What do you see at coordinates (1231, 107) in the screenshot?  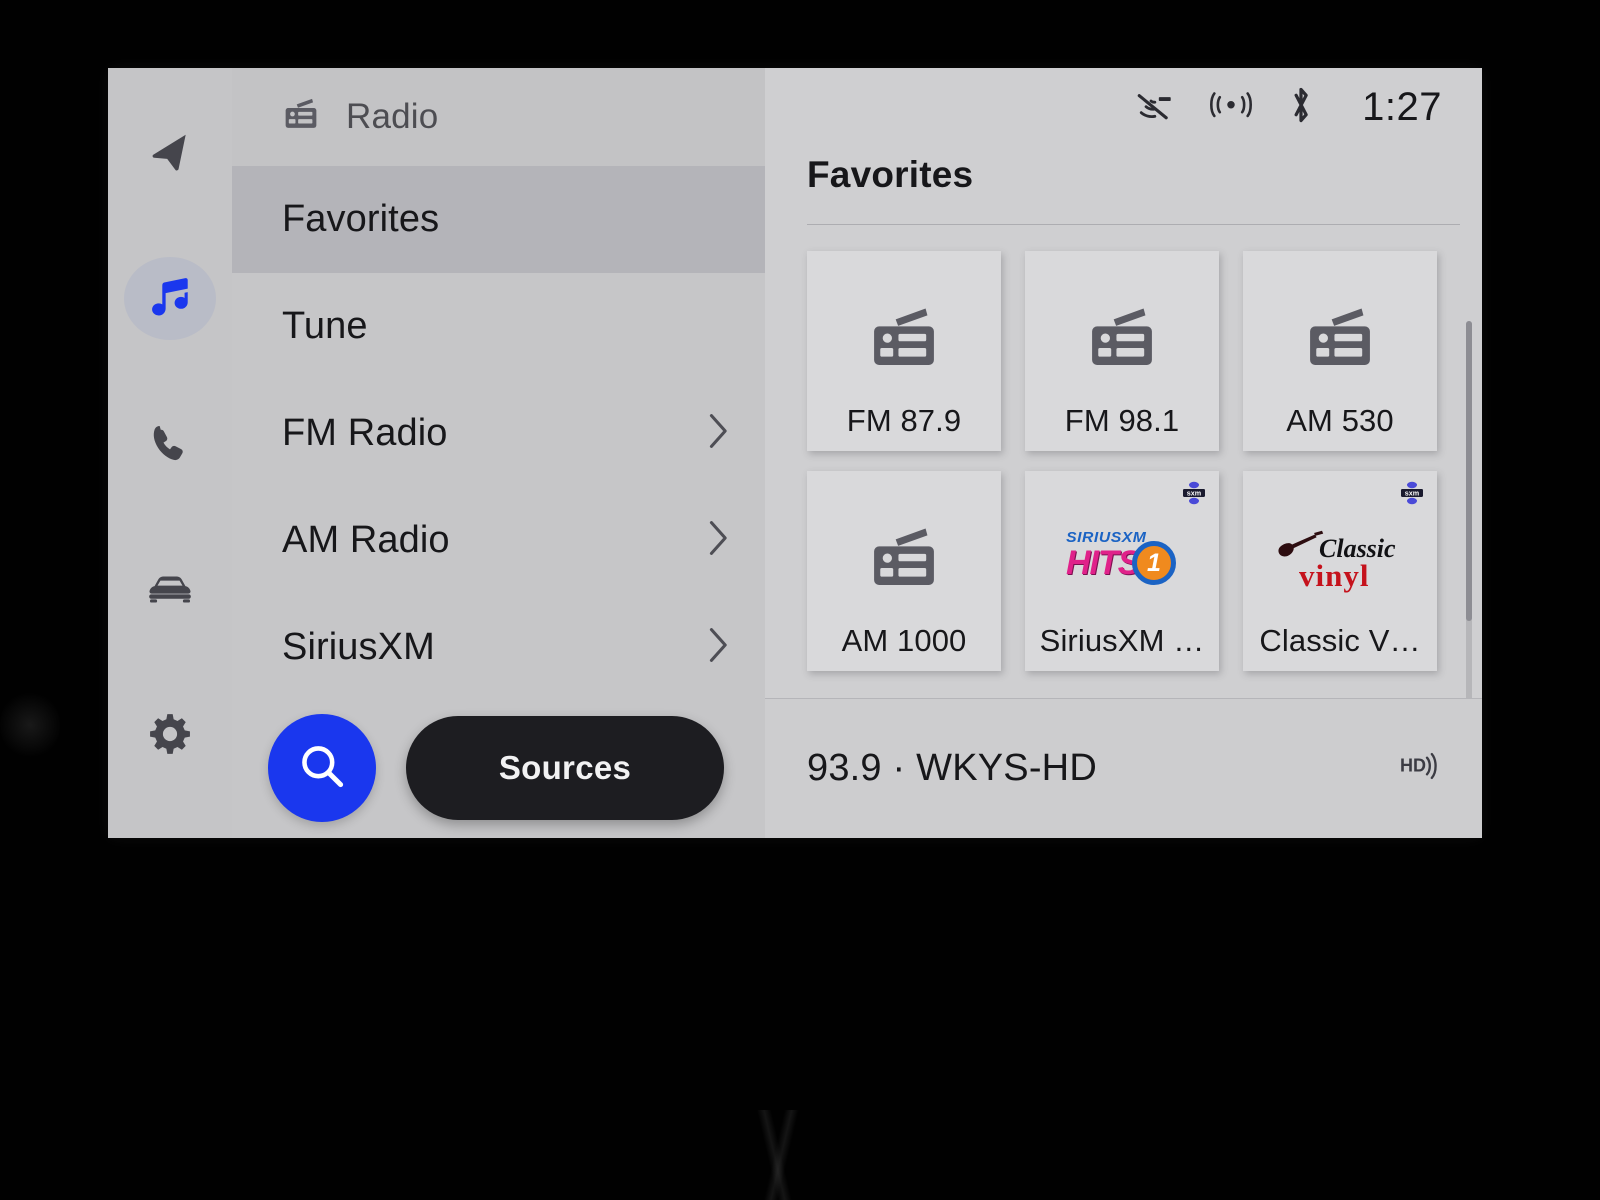 I see `broadcast-signal-icon` at bounding box center [1231, 107].